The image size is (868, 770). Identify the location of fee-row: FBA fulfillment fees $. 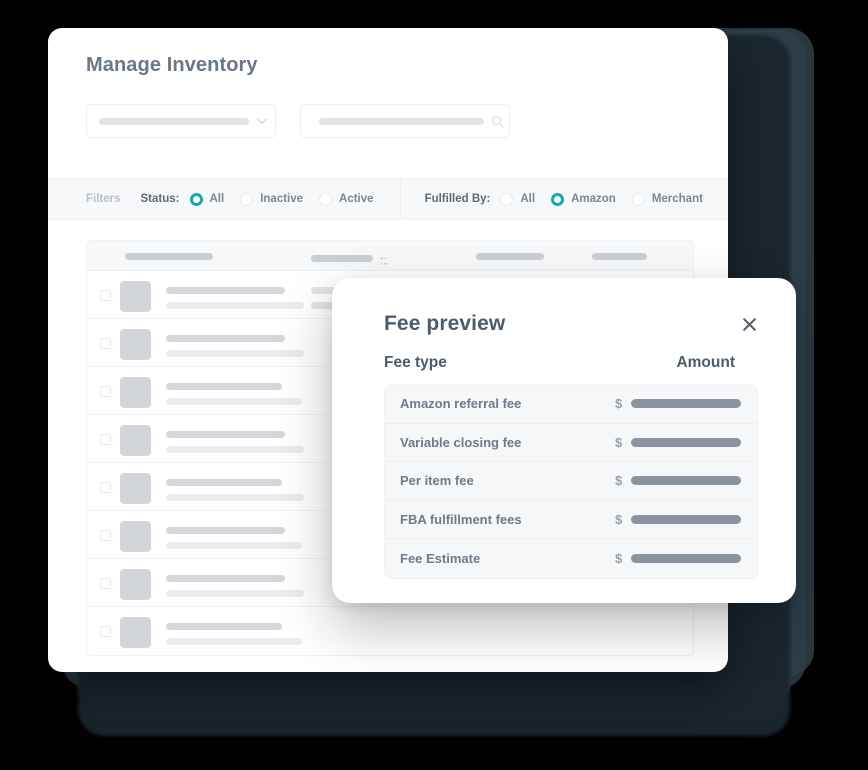
(571, 519).